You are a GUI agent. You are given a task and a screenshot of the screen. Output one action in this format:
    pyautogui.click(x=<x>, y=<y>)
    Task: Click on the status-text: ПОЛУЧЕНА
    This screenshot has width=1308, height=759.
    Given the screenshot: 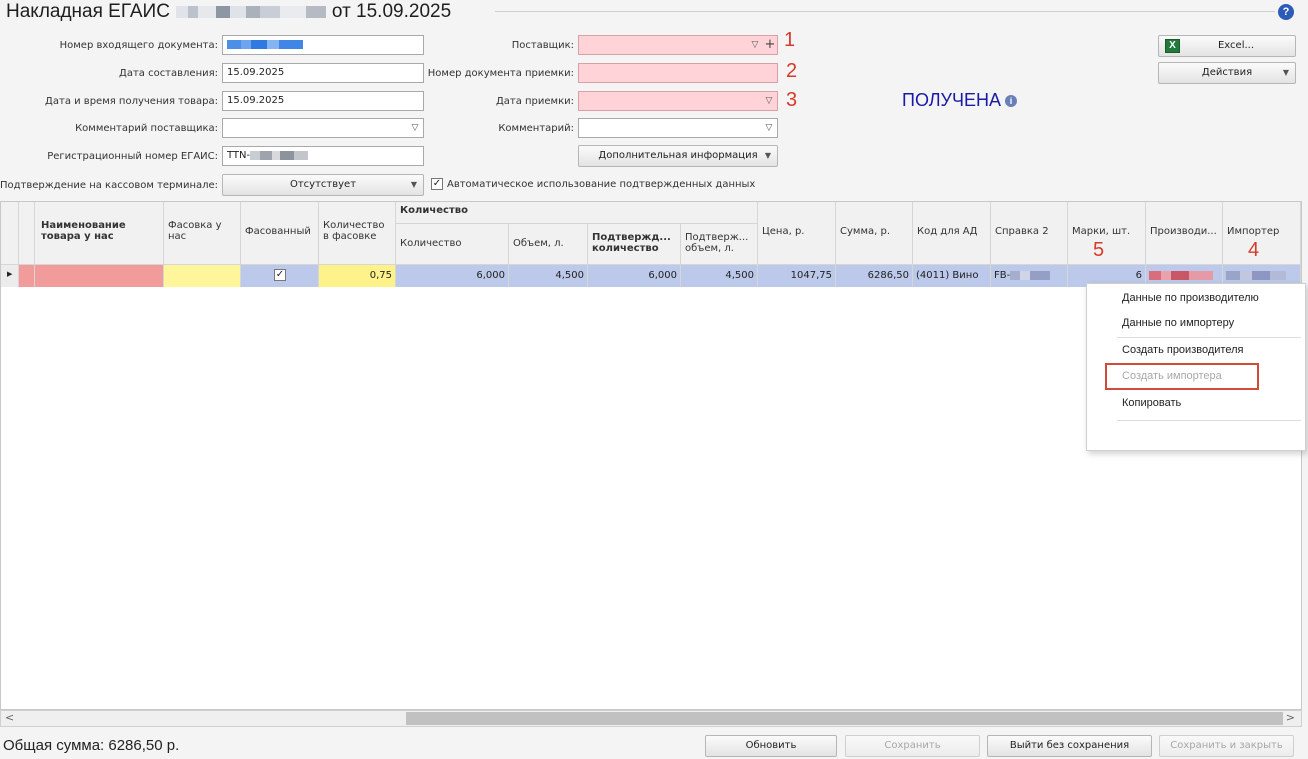 What is the action you would take?
    pyautogui.click(x=951, y=100)
    